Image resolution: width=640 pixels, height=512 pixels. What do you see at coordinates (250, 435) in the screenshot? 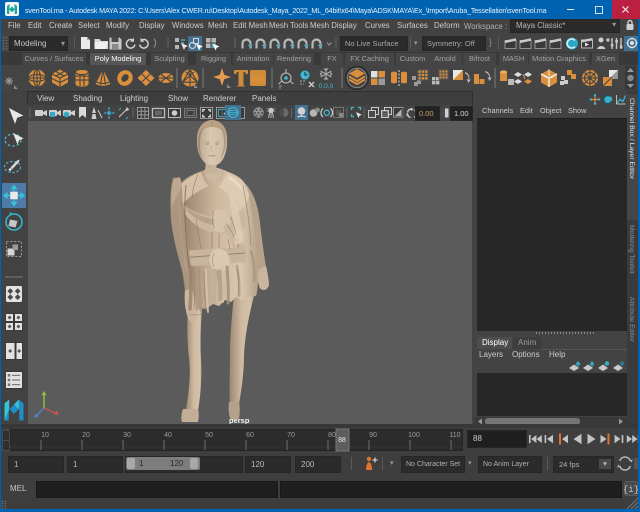
I see `svg-text: 60` at bounding box center [250, 435].